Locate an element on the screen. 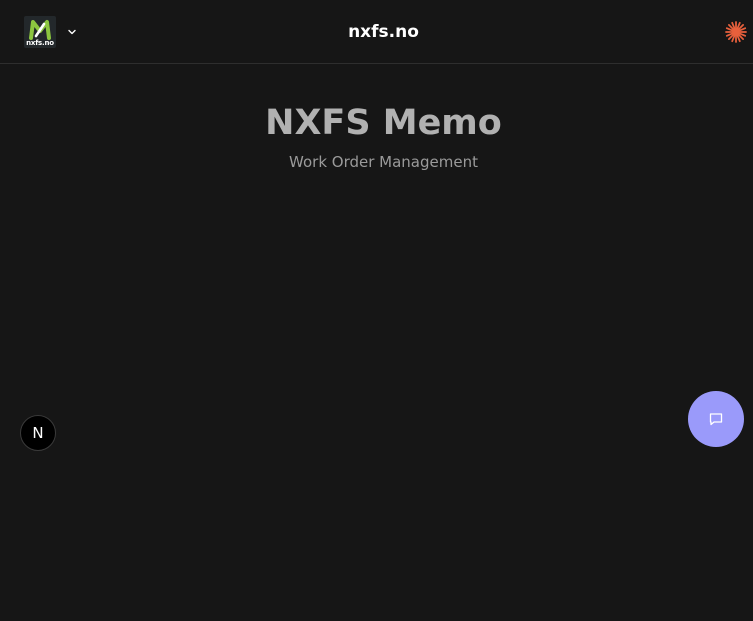  page-title: NXFS Memo is located at coordinates (383, 123).